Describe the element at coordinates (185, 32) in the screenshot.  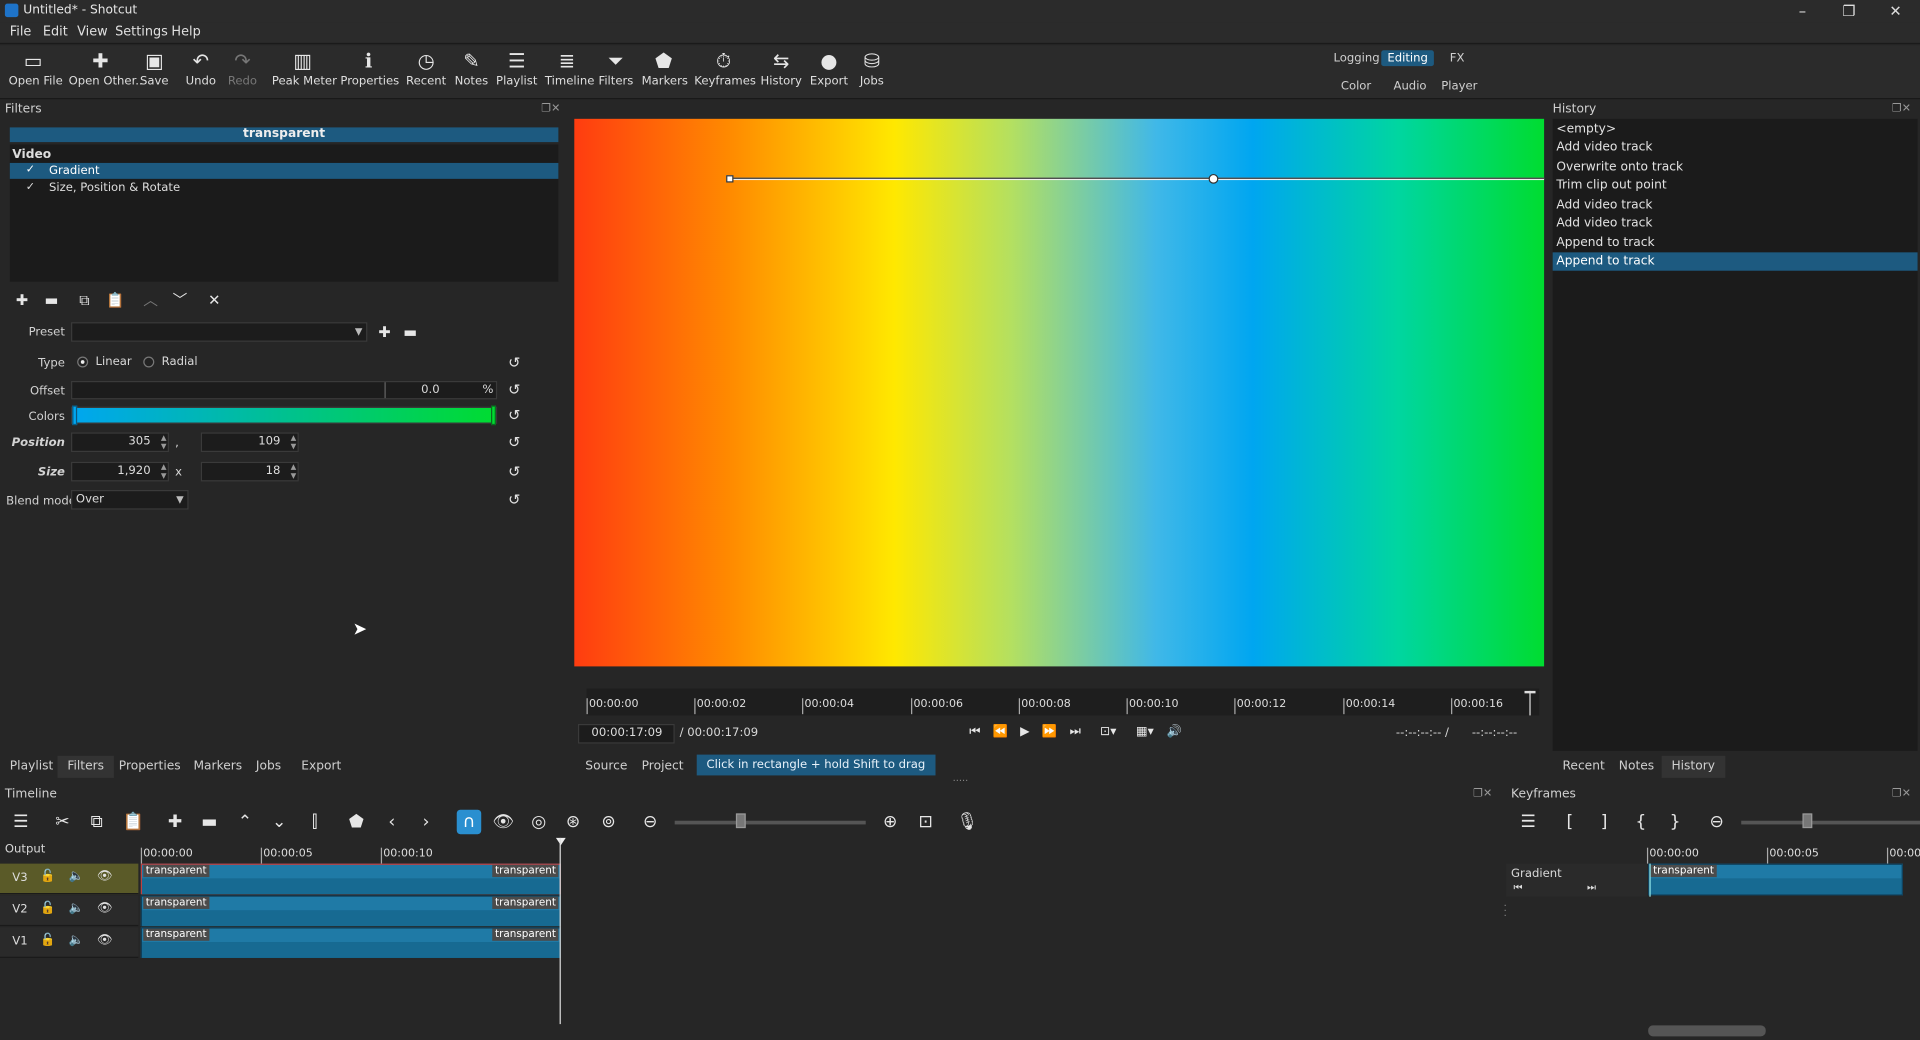
I see `menu-help: Help` at that location.